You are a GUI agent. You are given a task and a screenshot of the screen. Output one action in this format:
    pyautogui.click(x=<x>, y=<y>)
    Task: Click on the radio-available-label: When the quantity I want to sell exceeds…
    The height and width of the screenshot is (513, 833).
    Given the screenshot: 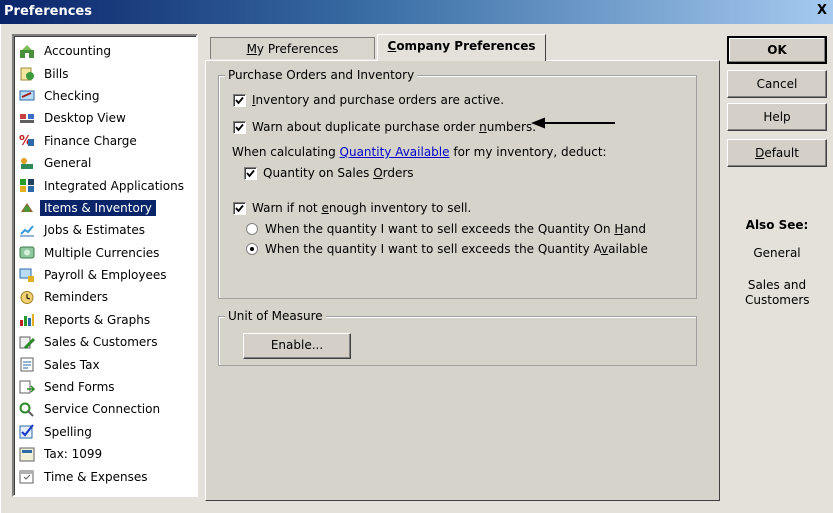 What is the action you would take?
    pyautogui.click(x=456, y=249)
    